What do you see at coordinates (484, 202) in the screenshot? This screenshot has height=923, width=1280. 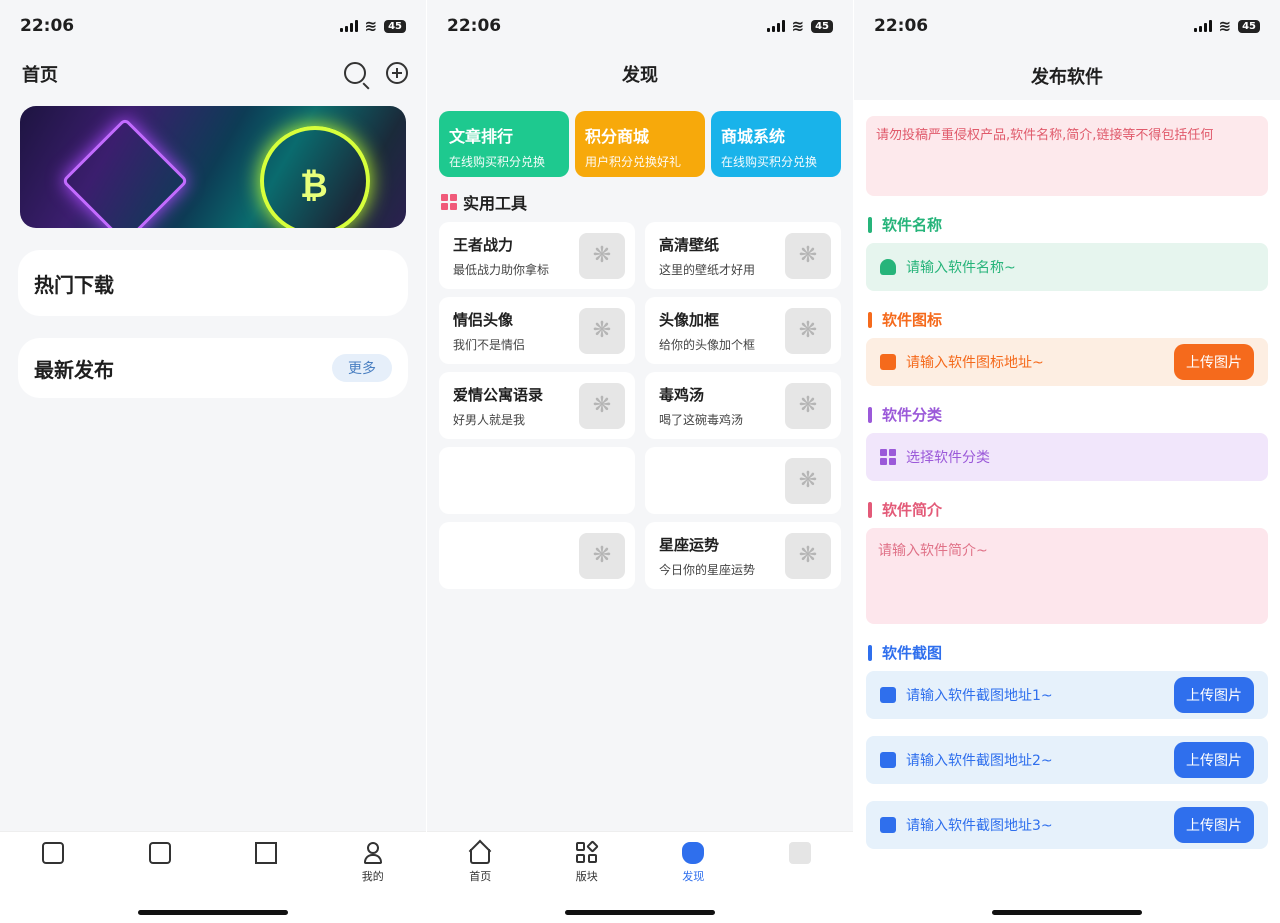 I see `tools-section-title: 实用工具` at bounding box center [484, 202].